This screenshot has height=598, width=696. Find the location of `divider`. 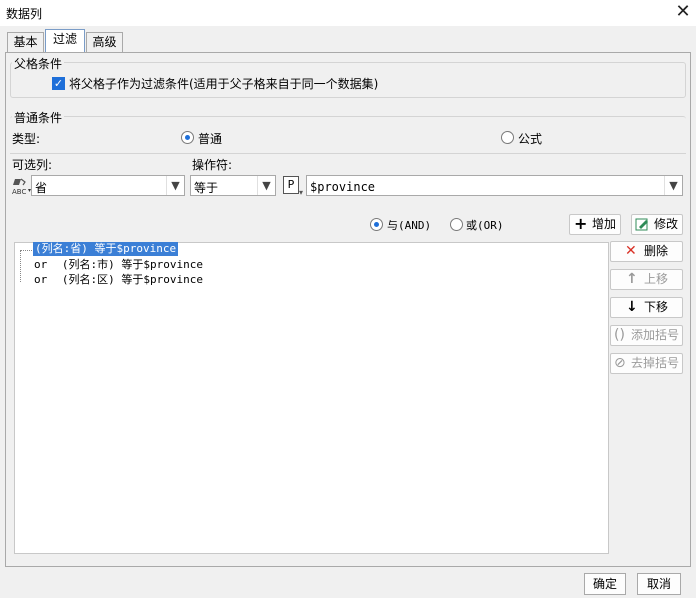

divider is located at coordinates (348, 153).